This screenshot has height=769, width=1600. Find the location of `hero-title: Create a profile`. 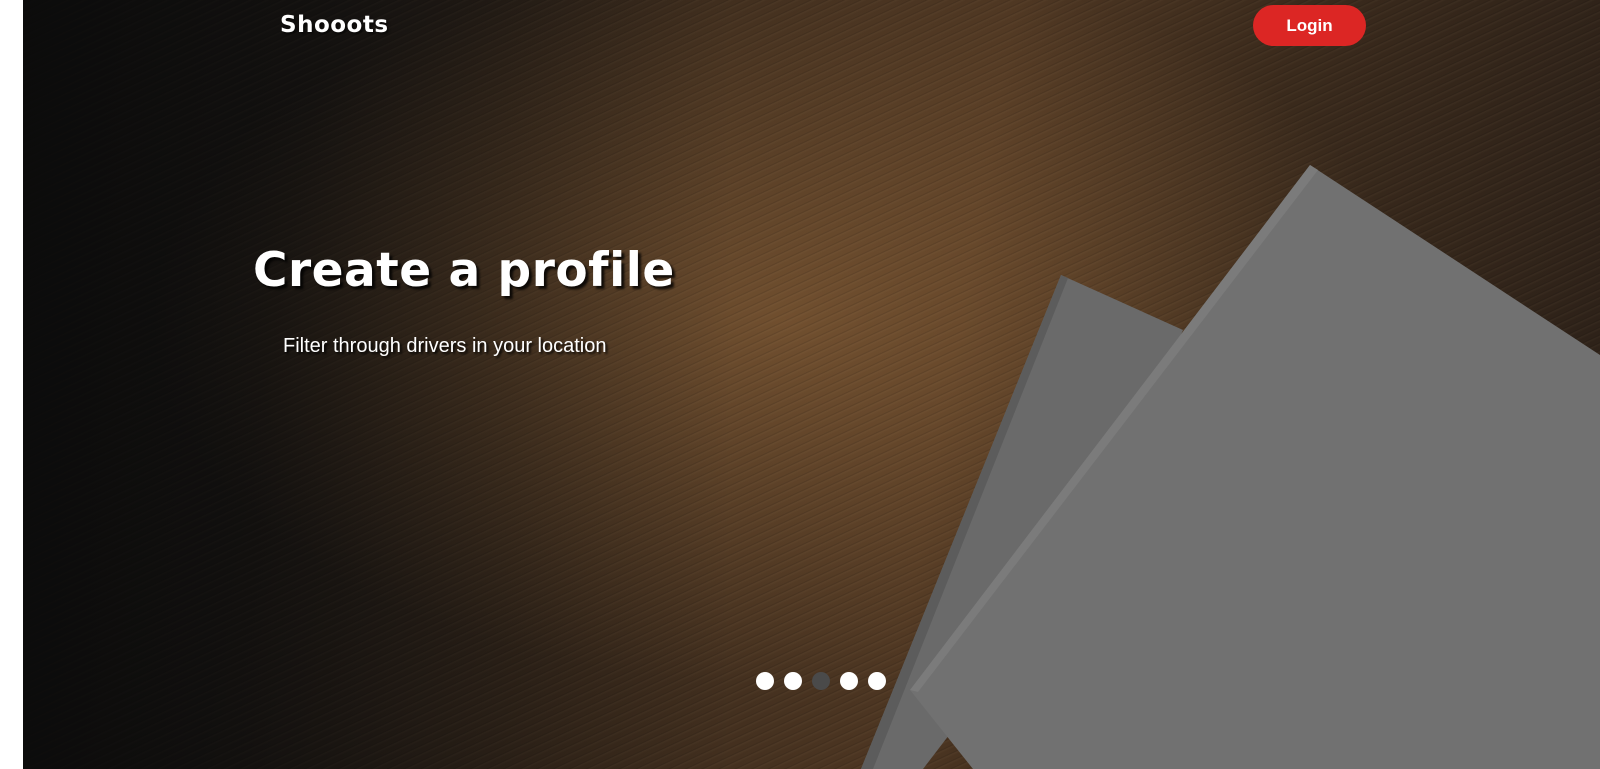

hero-title: Create a profile is located at coordinates (464, 270).